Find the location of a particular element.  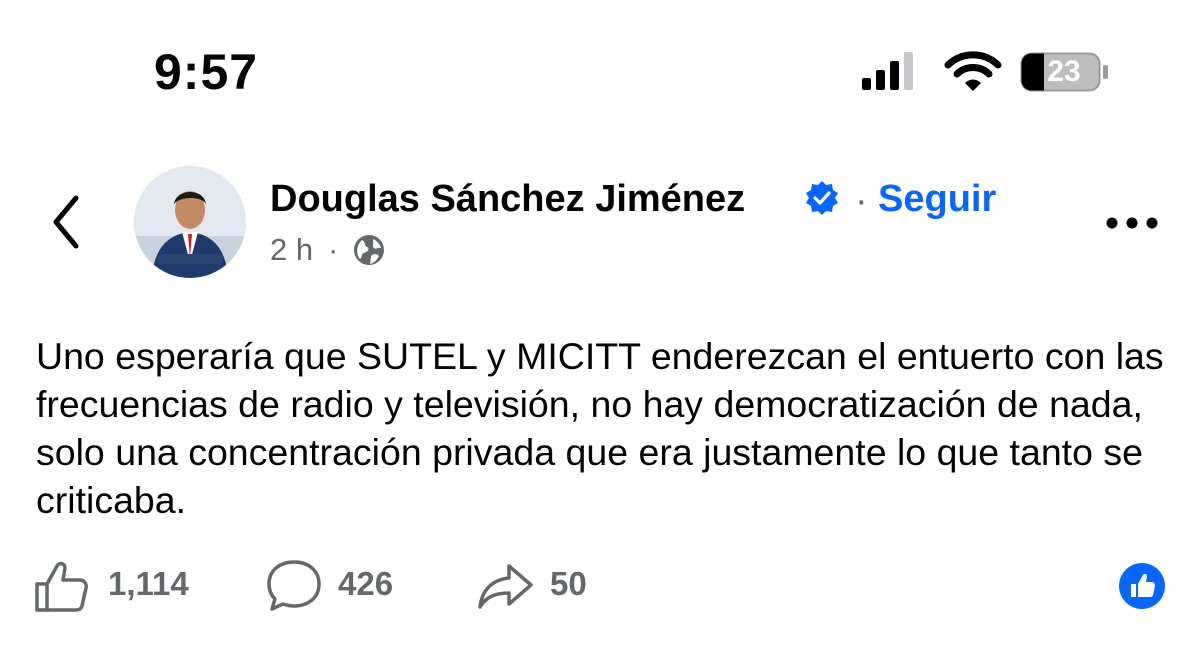

back-chevron-icon is located at coordinates (66, 222).